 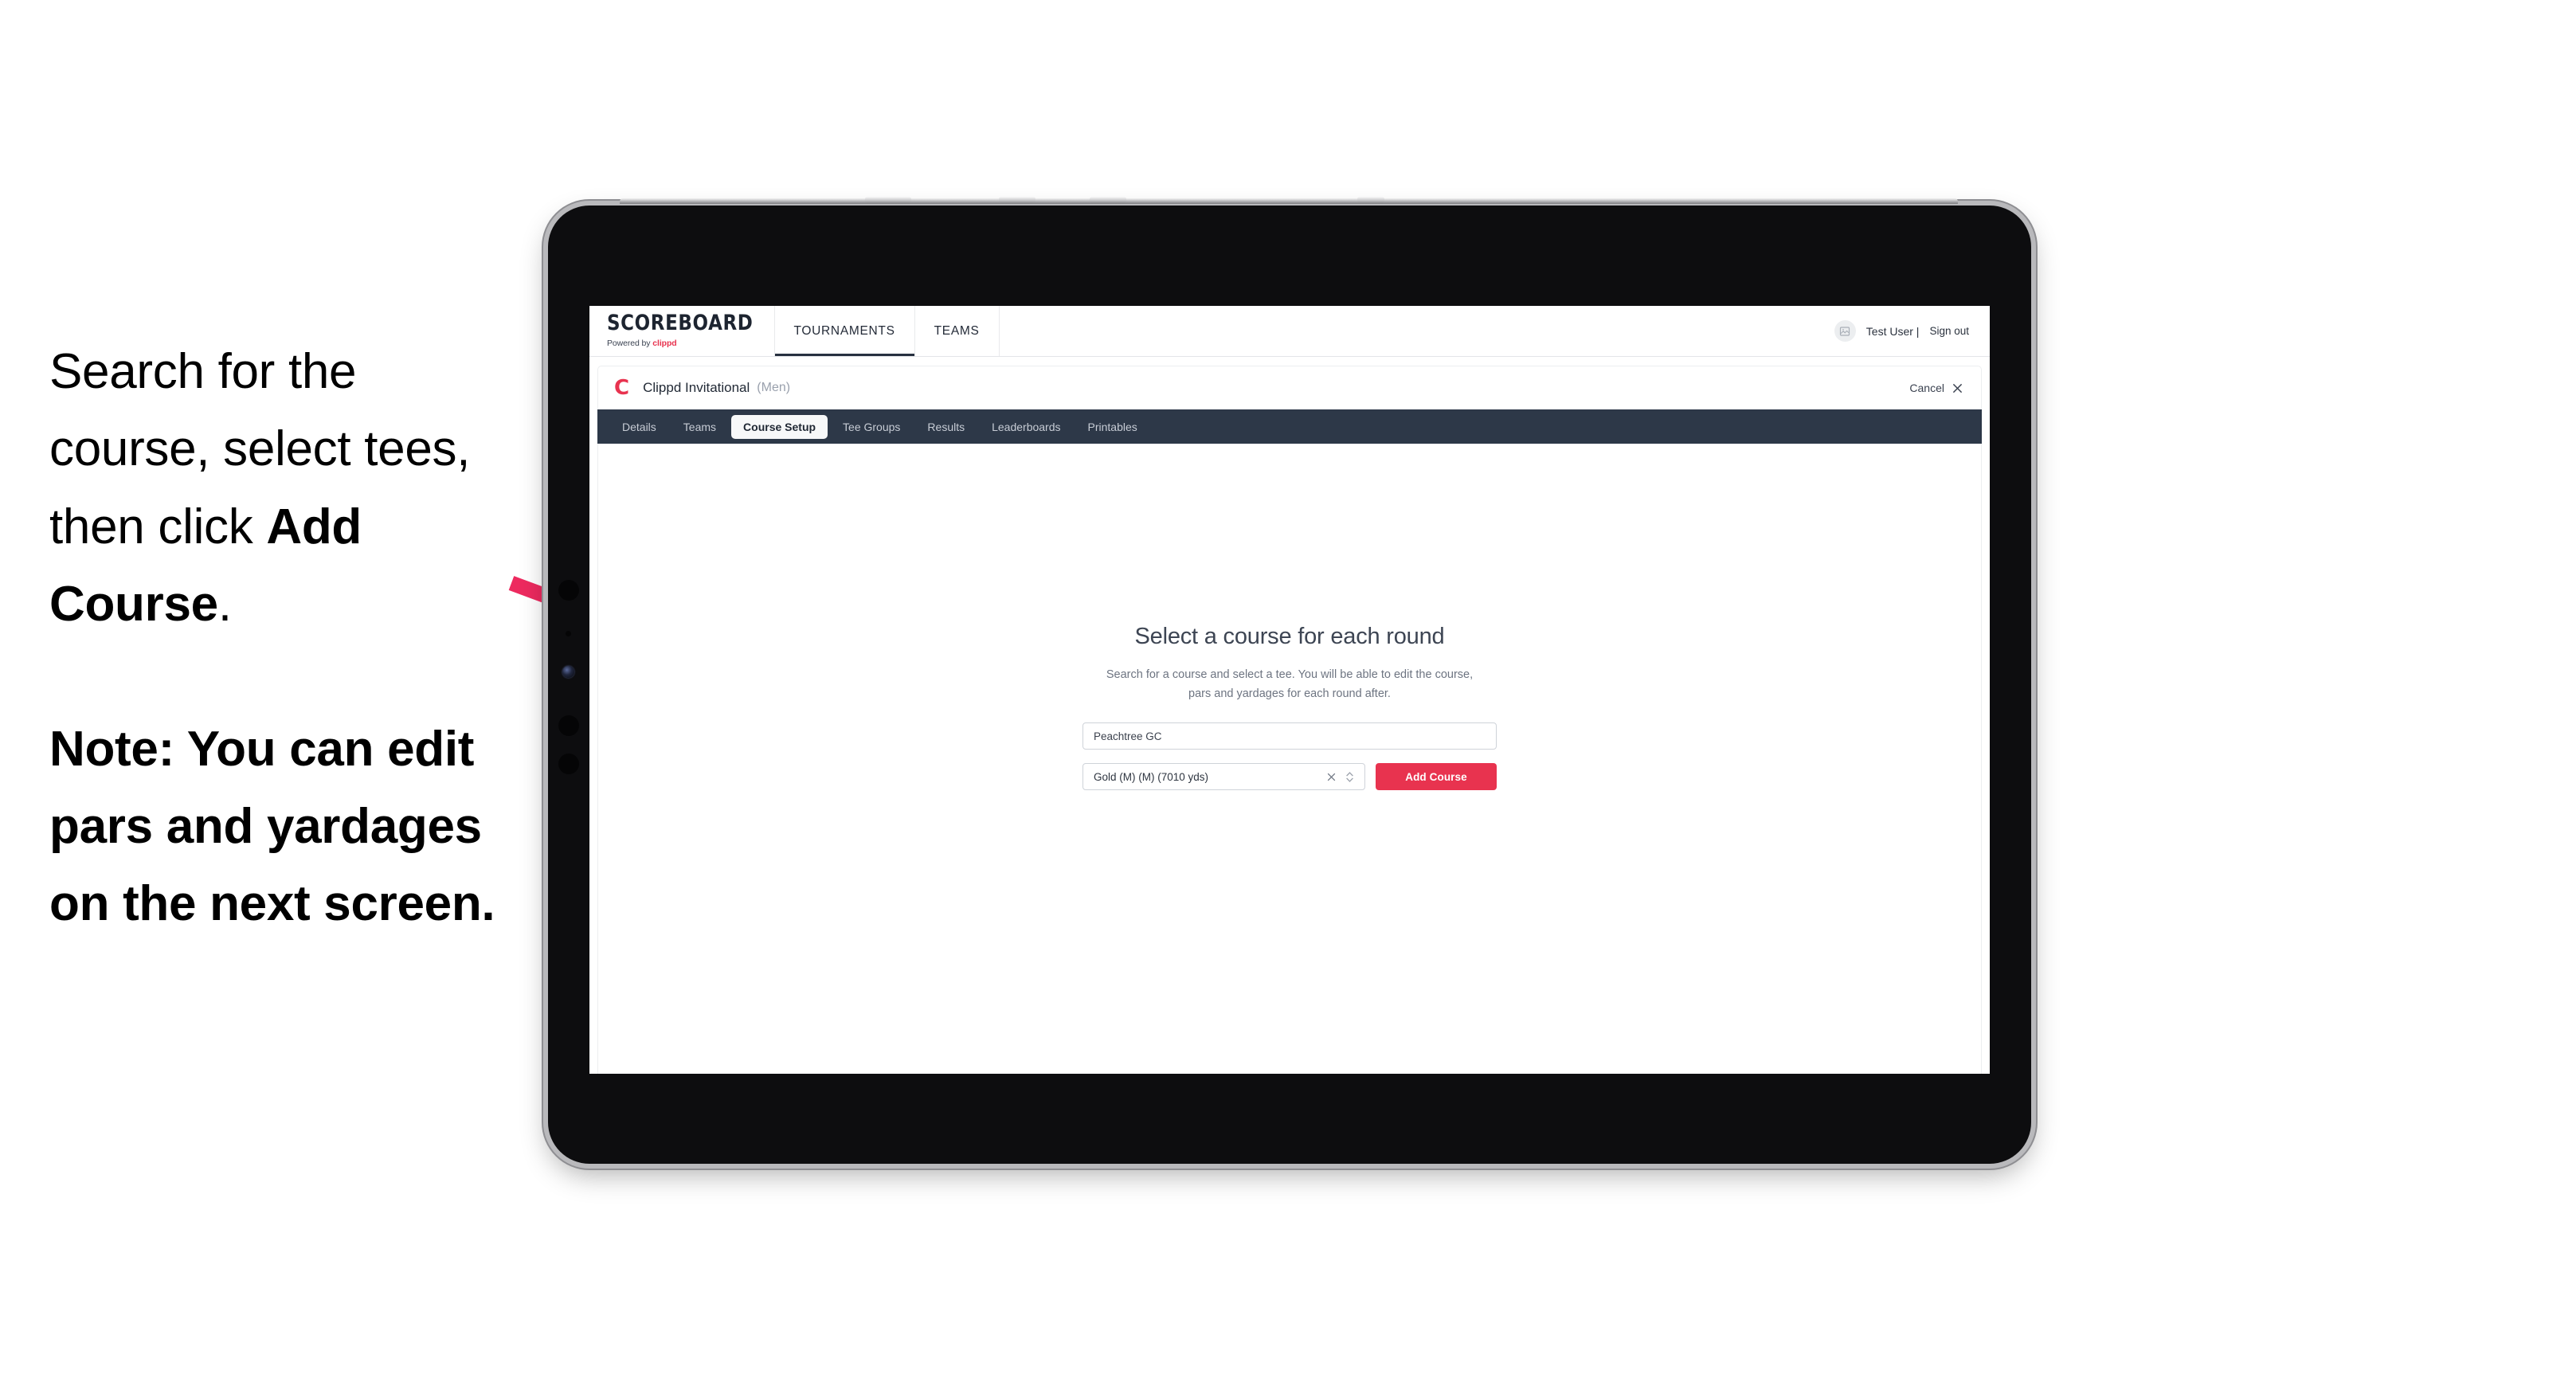 I want to click on tab-leaderboards: Leaderboards, so click(x=1026, y=427).